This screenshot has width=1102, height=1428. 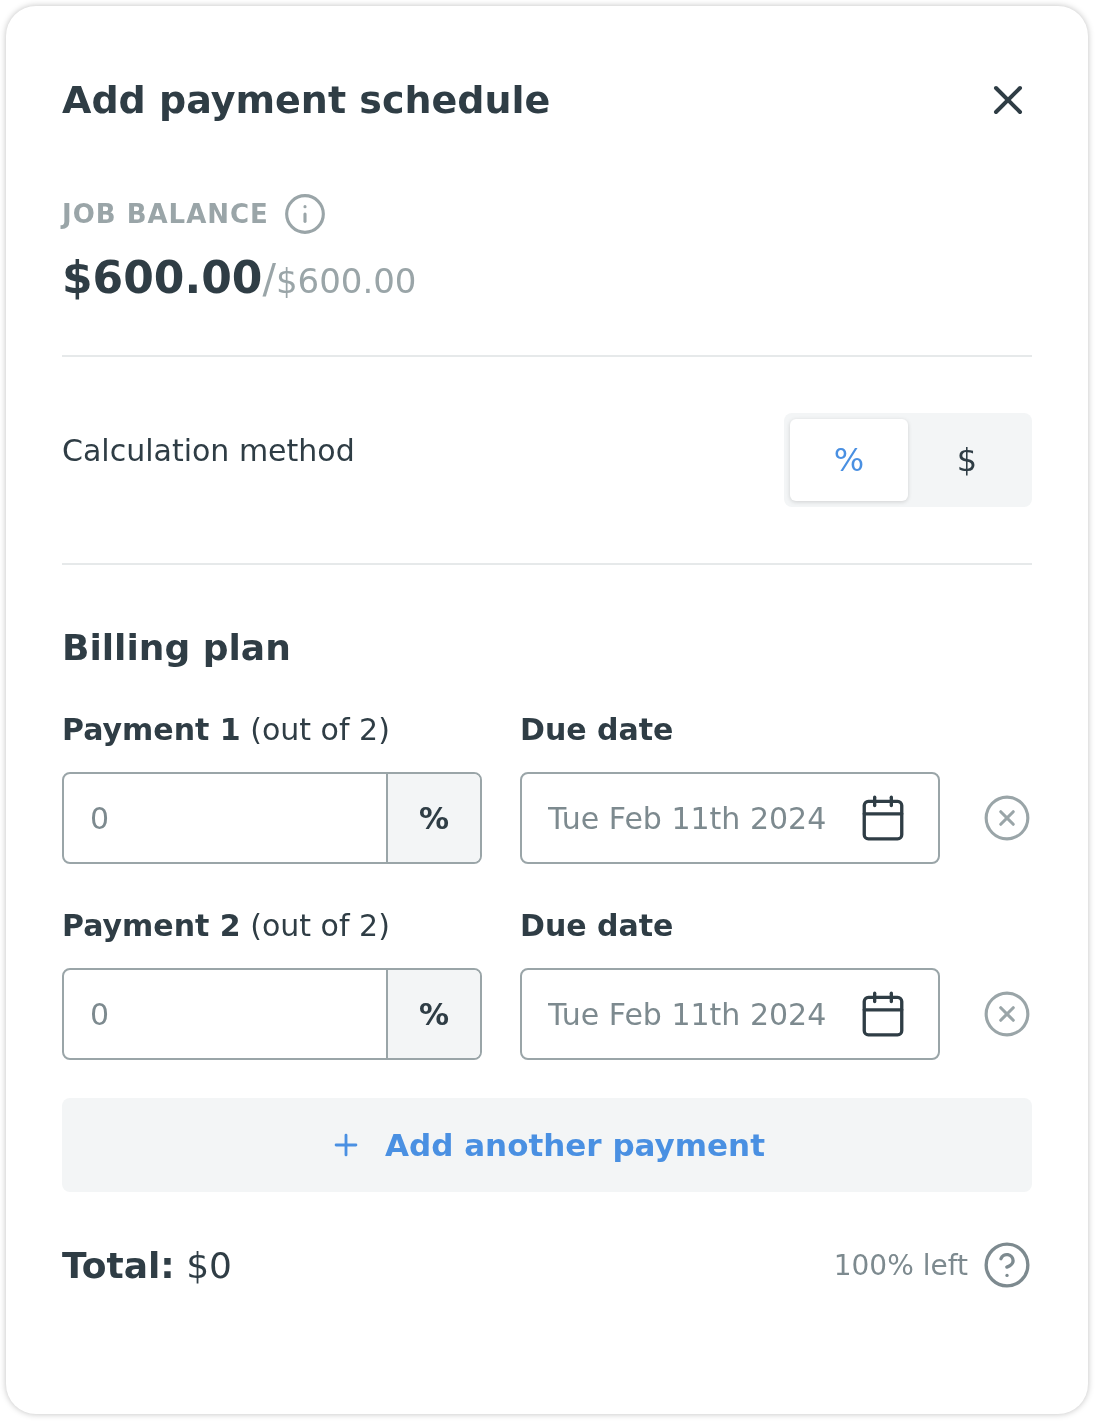 What do you see at coordinates (1007, 1265) in the screenshot?
I see `help-icon` at bounding box center [1007, 1265].